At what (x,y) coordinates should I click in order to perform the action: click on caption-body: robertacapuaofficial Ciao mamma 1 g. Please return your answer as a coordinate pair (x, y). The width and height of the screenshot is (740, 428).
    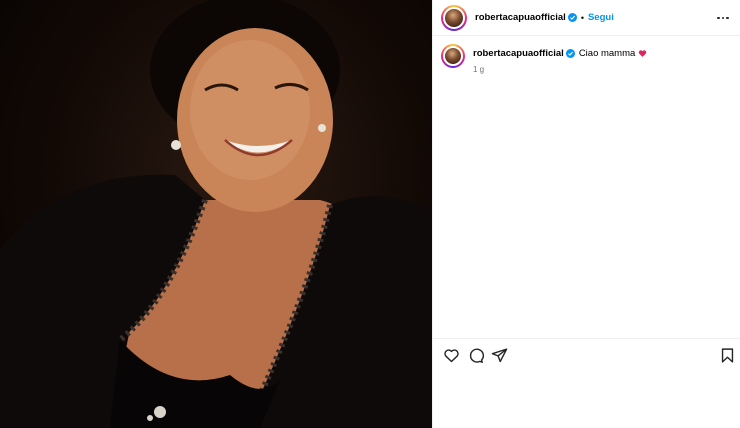
    Looking at the image, I should click on (560, 59).